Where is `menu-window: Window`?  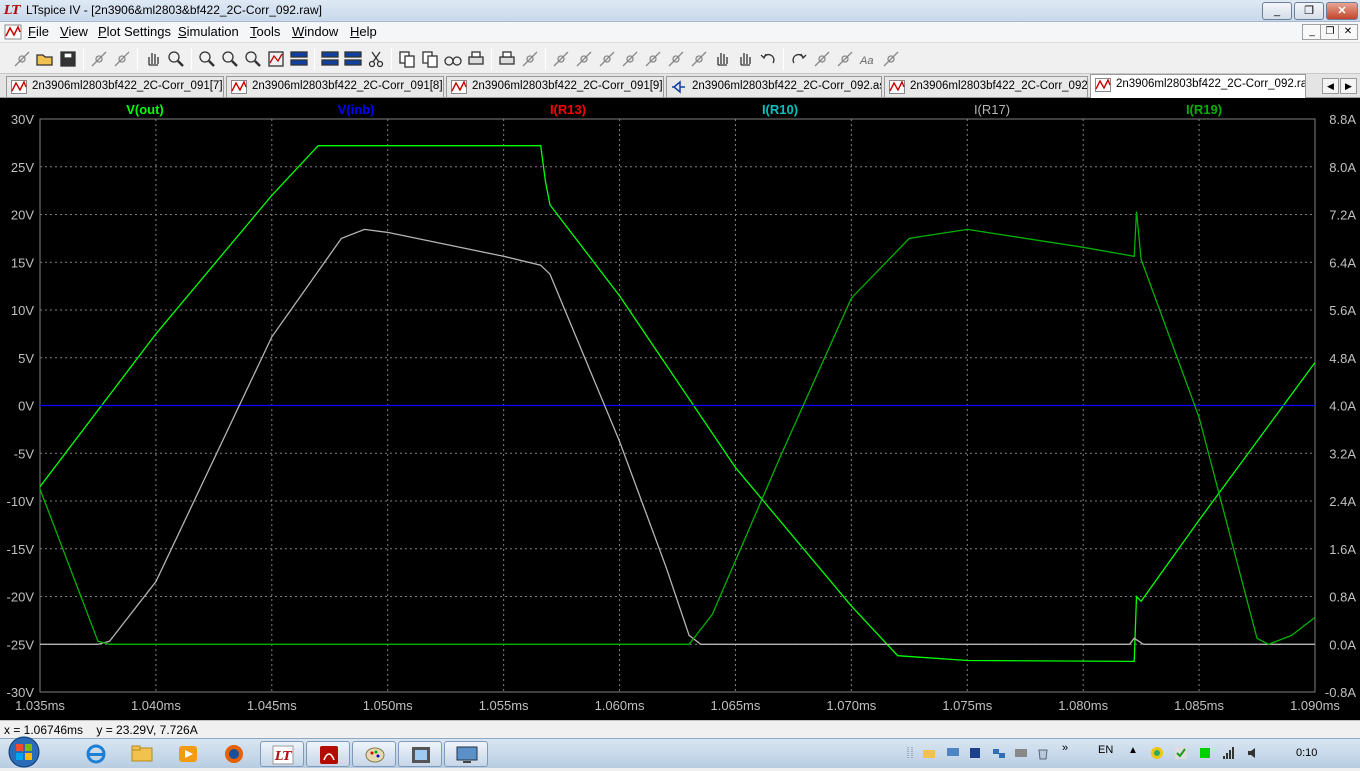 menu-window: Window is located at coordinates (315, 31).